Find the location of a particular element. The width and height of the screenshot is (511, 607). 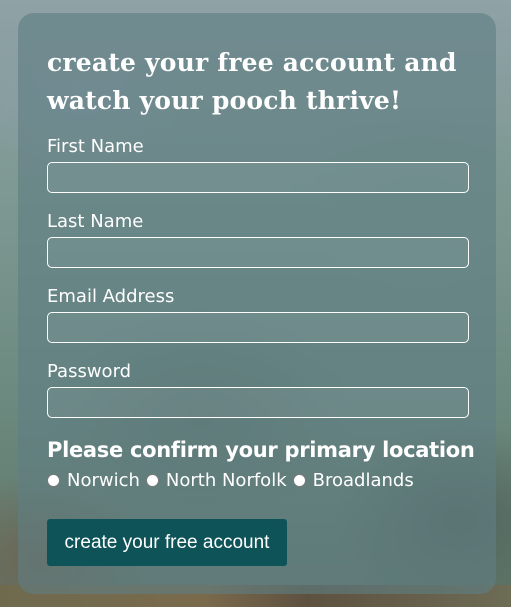

password-label: Password is located at coordinates (89, 371).